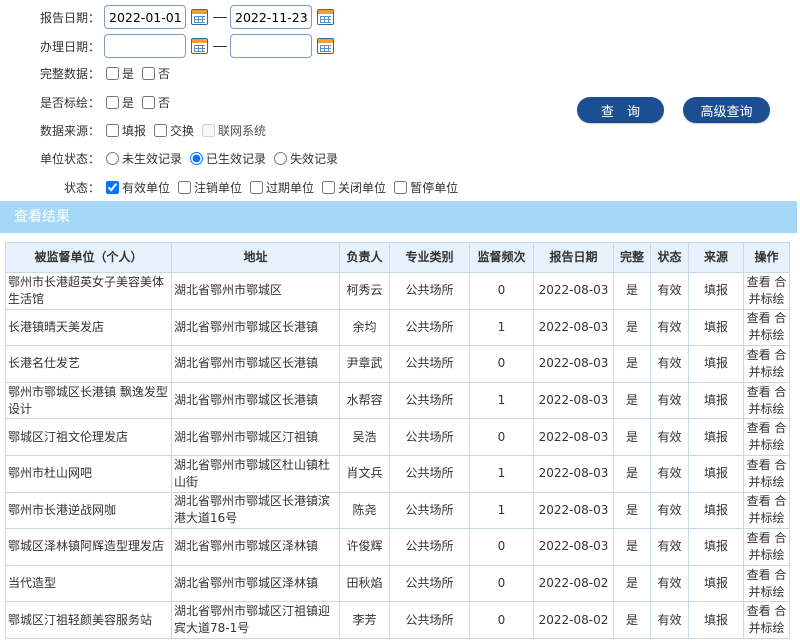  I want to click on is-marked-yes-checkbox, so click(112, 102).